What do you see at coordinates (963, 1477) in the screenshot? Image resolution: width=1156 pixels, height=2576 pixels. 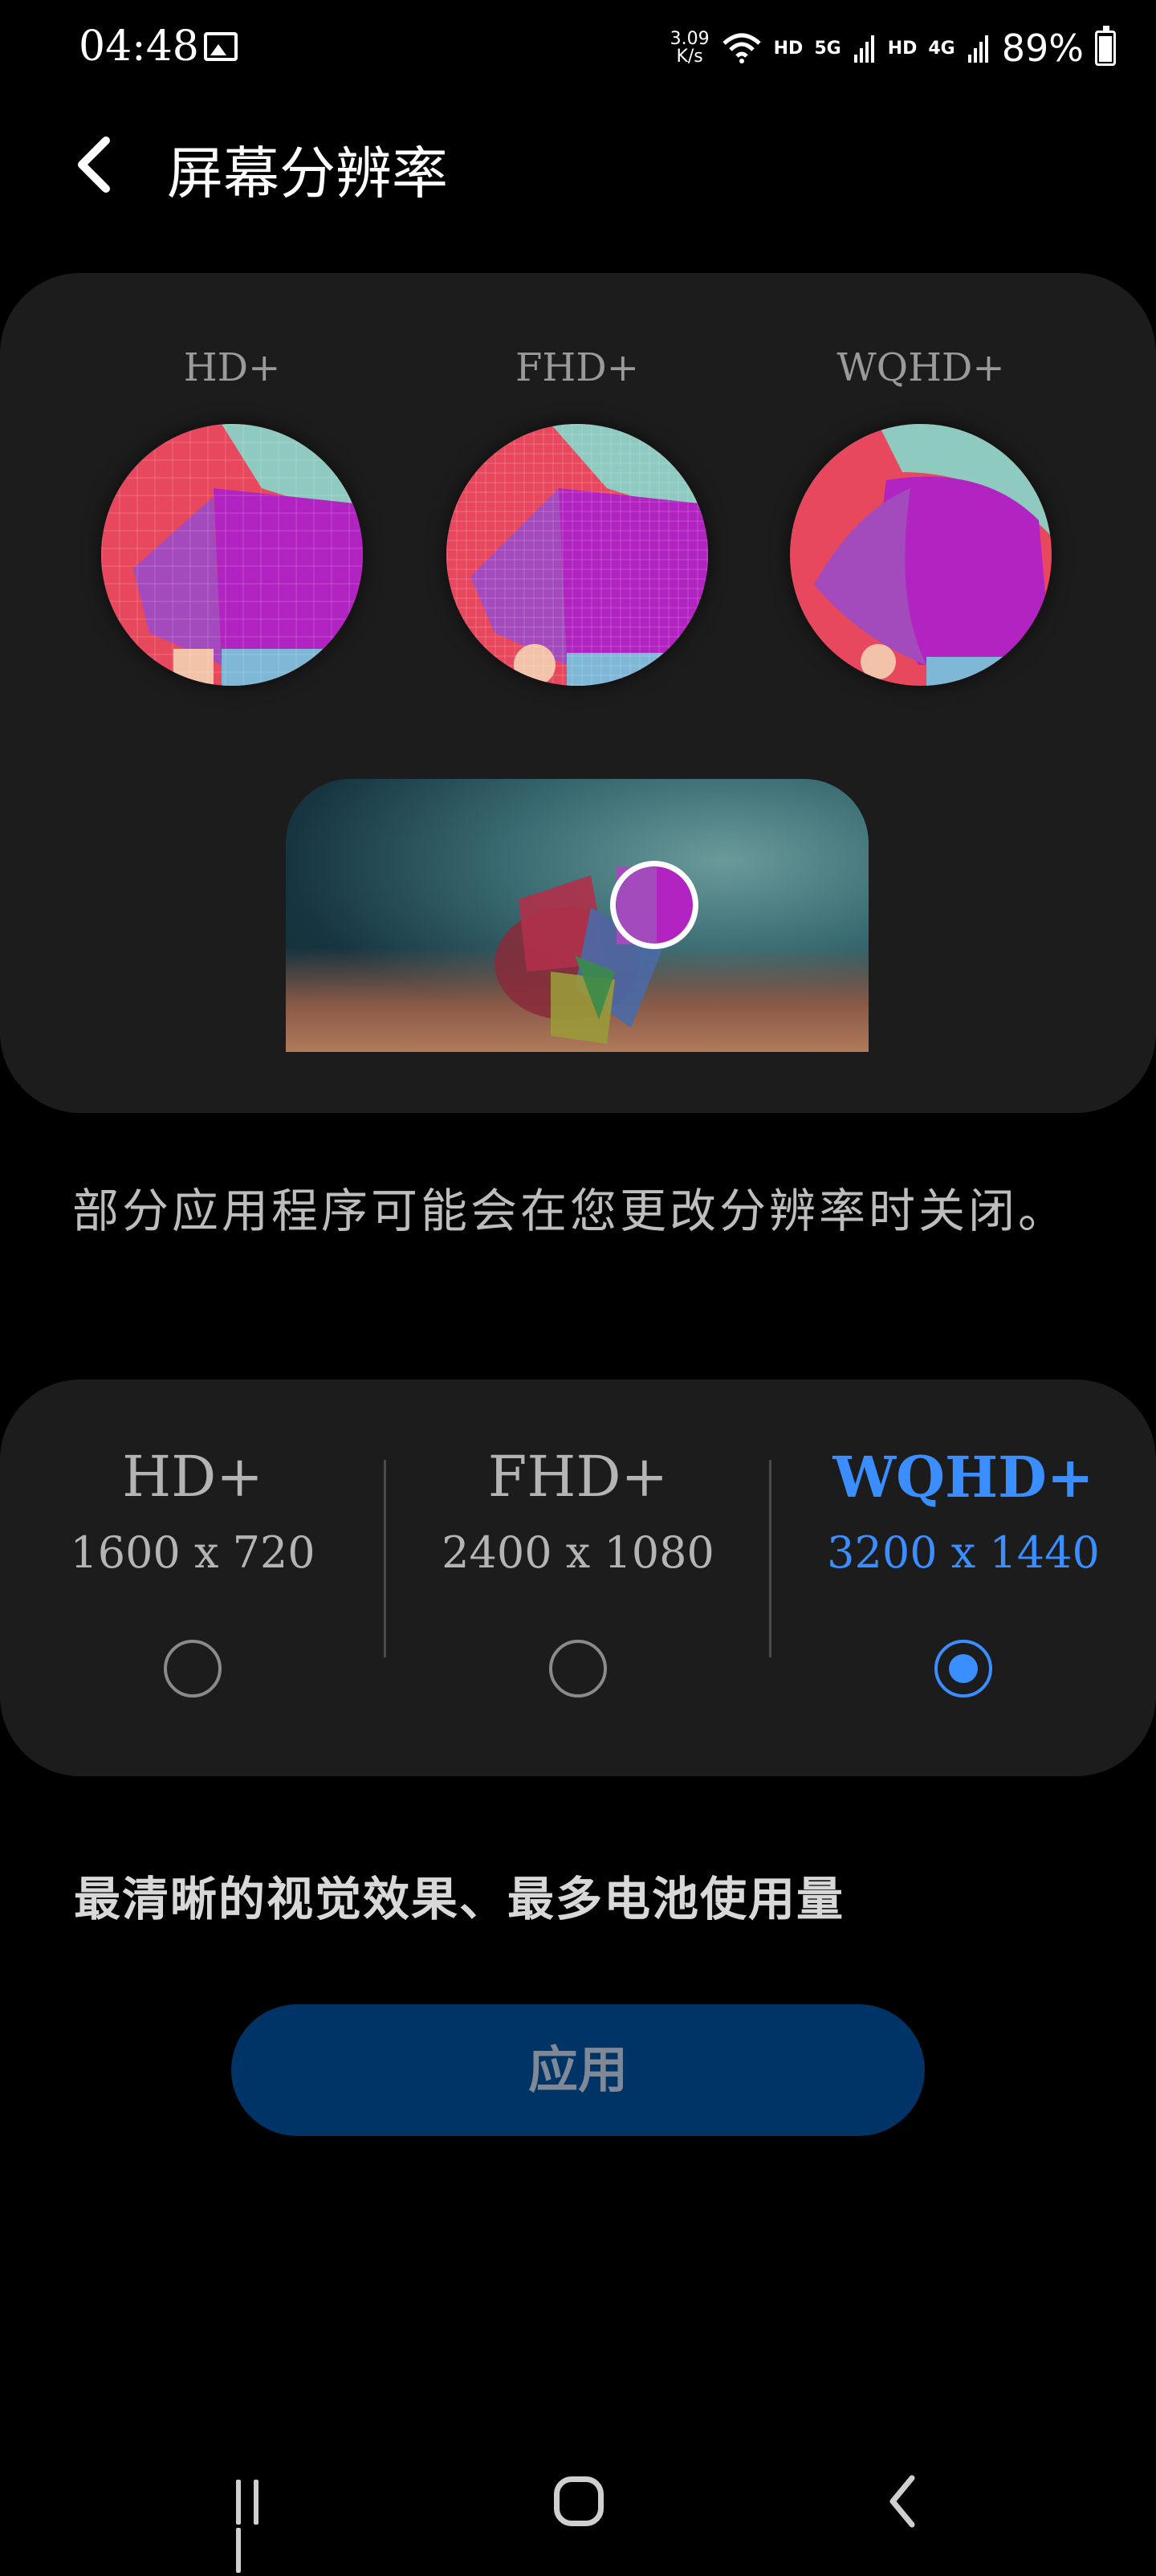 I see `option-wqhd-name: WQHD+` at bounding box center [963, 1477].